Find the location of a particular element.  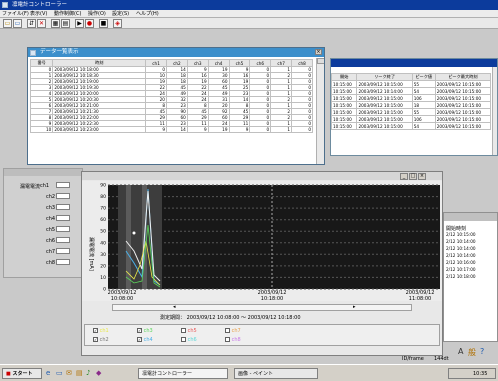

menu-help: ヘルプ(H) is located at coordinates (147, 14).